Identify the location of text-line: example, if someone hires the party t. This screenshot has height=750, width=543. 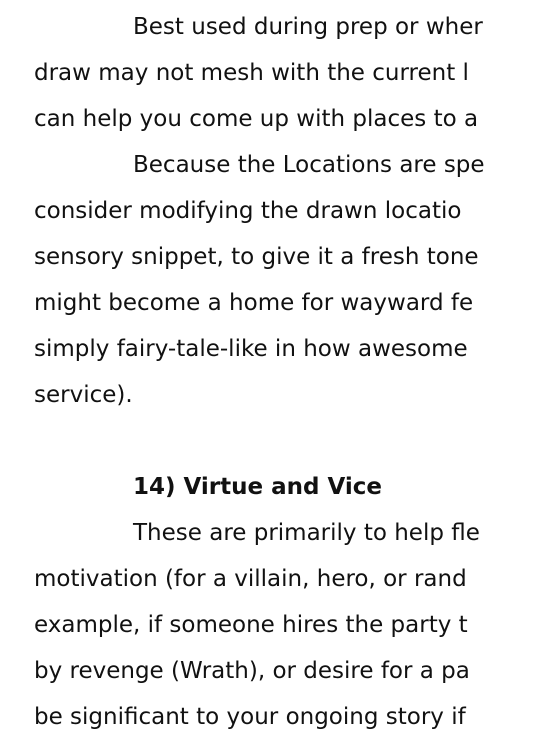
(251, 625).